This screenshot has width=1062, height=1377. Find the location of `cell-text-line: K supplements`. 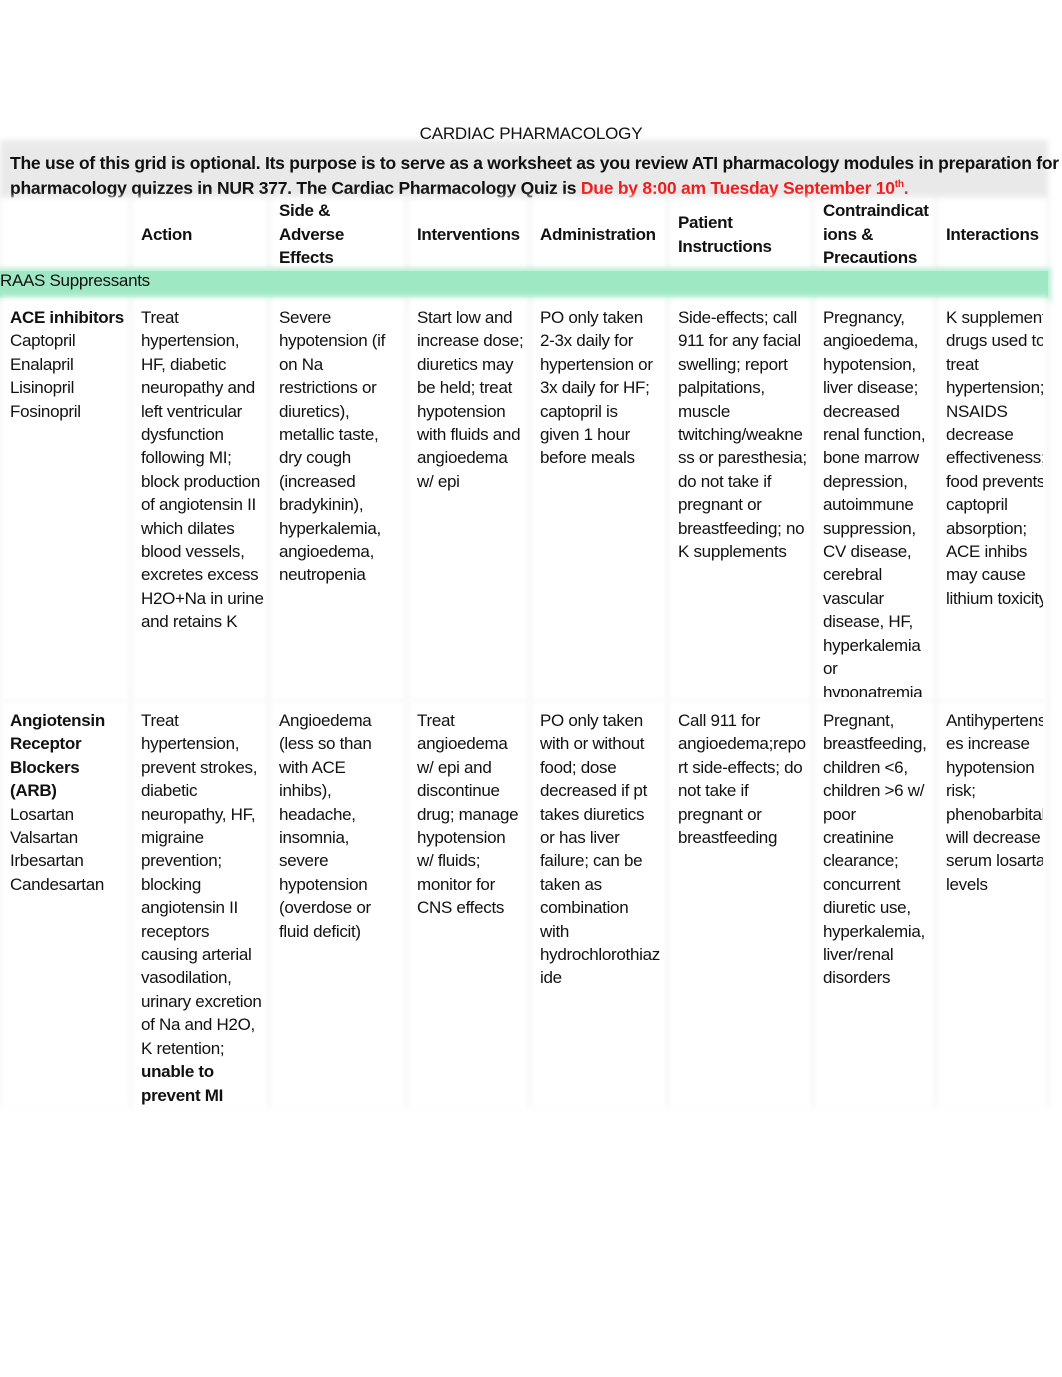

cell-text-line: K supplements is located at coordinates (994, 317).